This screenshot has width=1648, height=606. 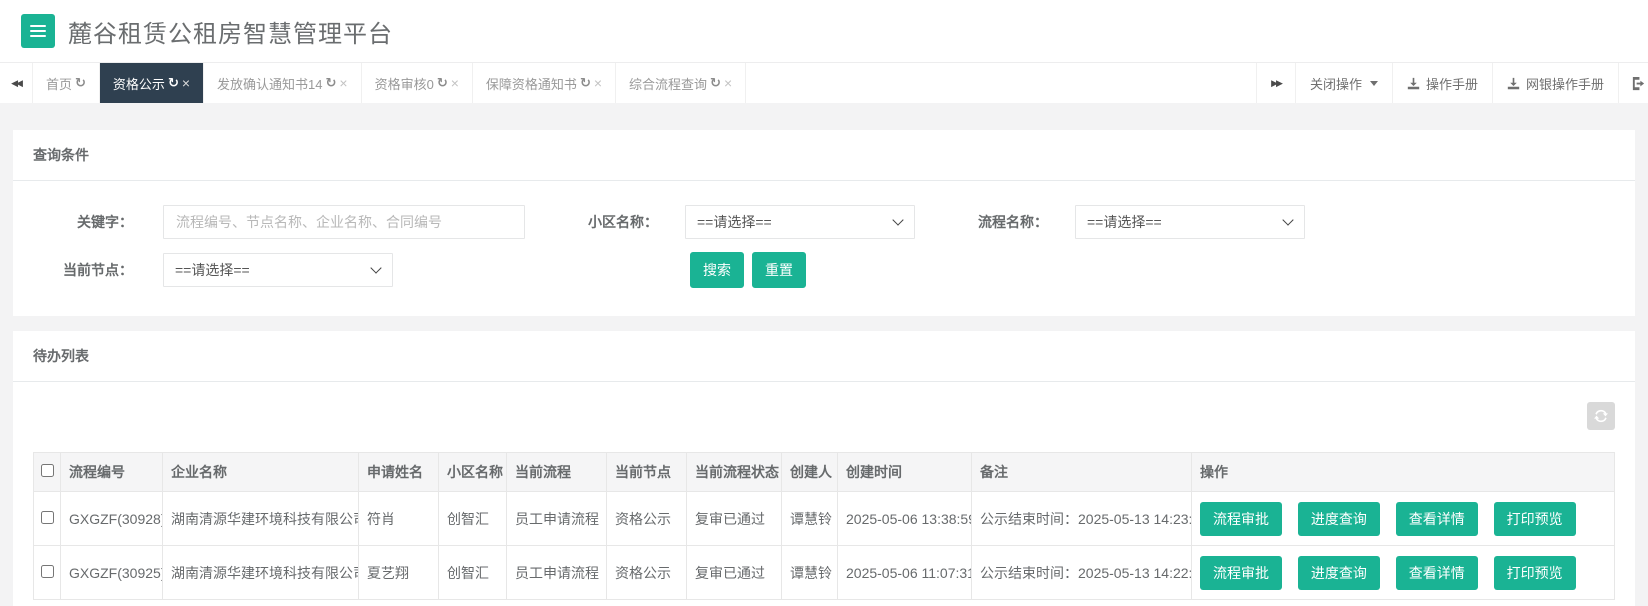 What do you see at coordinates (111, 572) in the screenshot?
I see `cell-code: GXGZF(30925)` at bounding box center [111, 572].